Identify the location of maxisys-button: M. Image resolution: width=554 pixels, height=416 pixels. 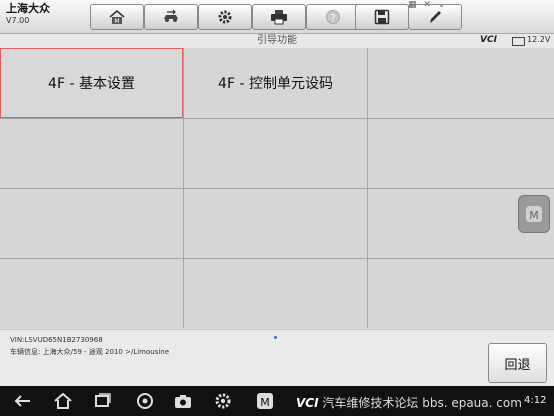
(265, 401).